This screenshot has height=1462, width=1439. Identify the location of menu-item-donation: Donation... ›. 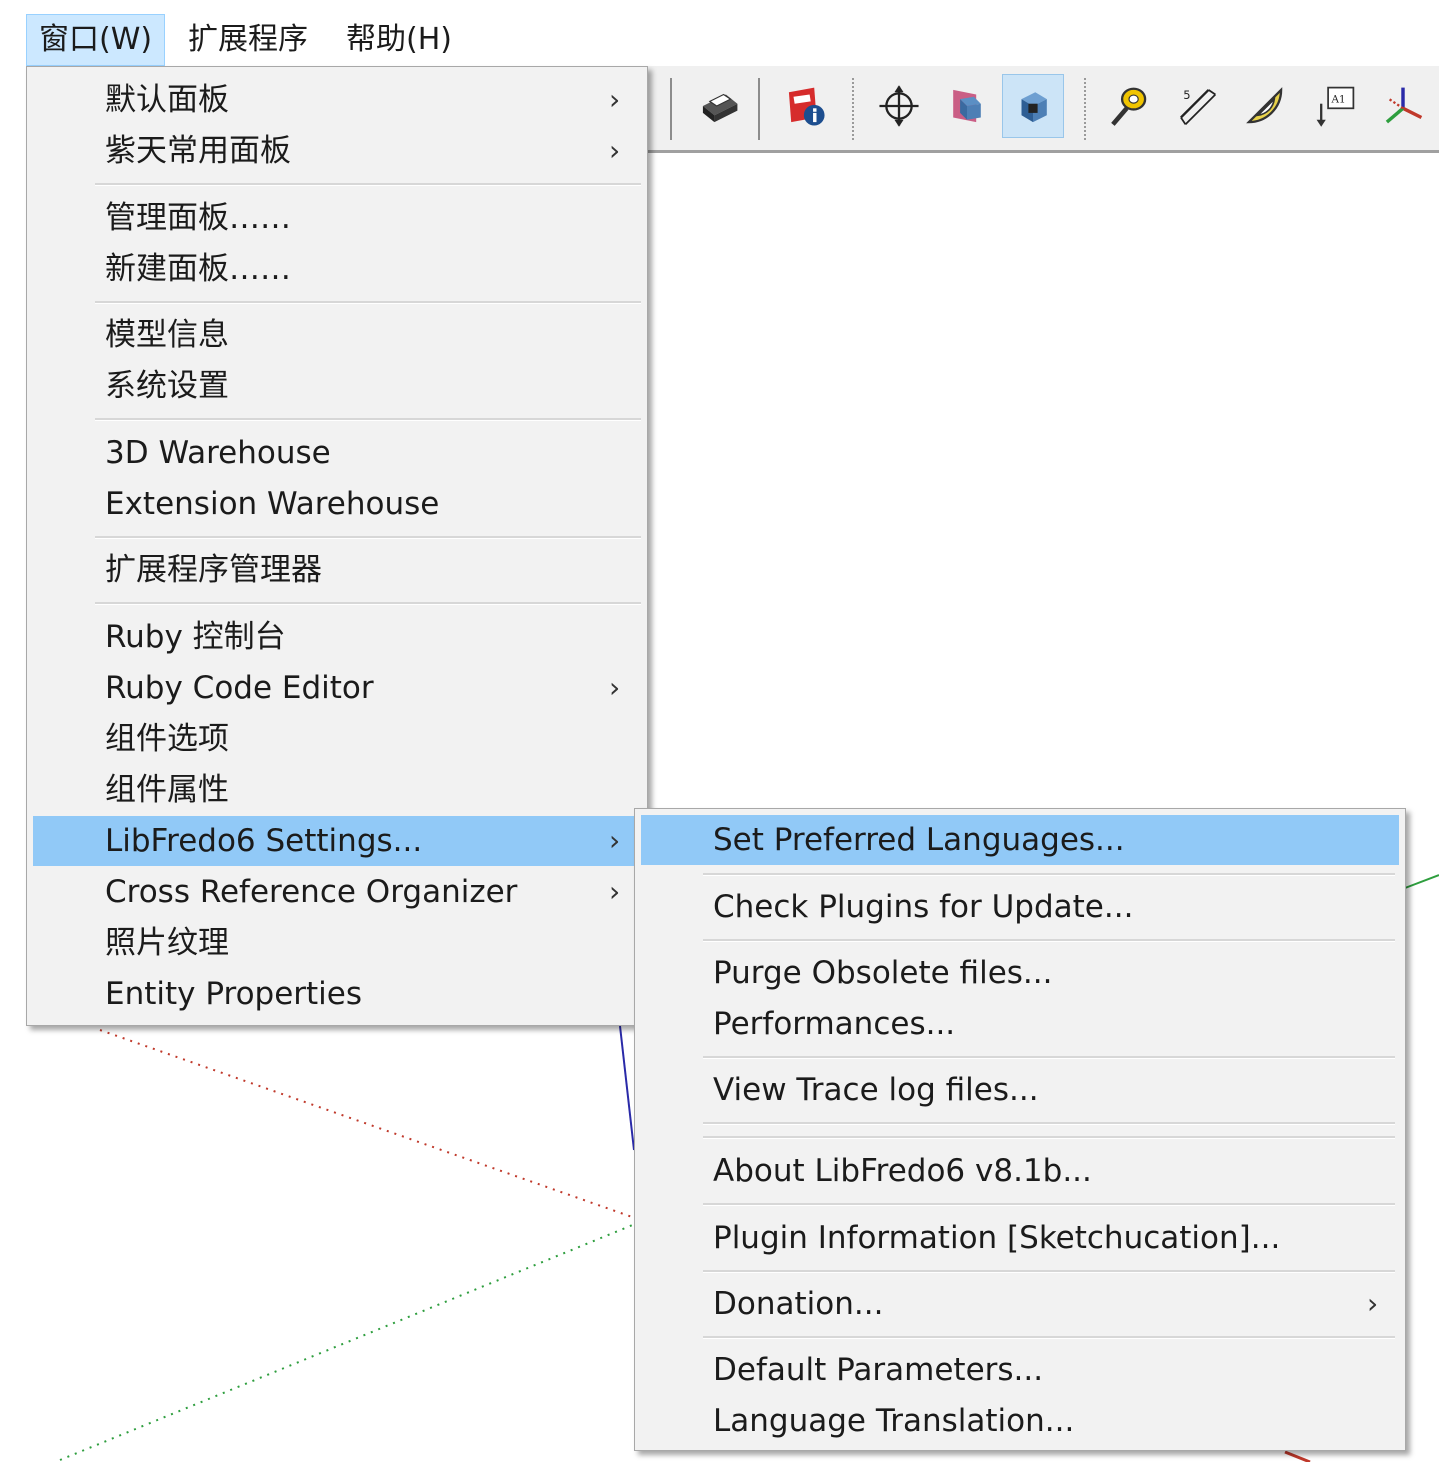
(1020, 1304).